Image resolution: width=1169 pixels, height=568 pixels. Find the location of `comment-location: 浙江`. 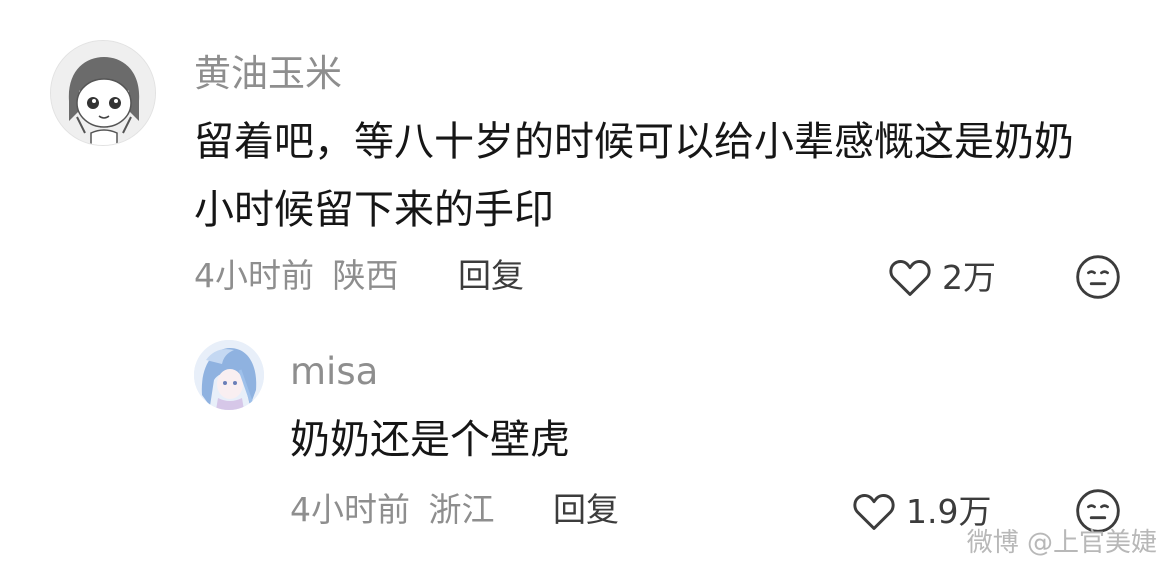

comment-location: 浙江 is located at coordinates (461, 509).